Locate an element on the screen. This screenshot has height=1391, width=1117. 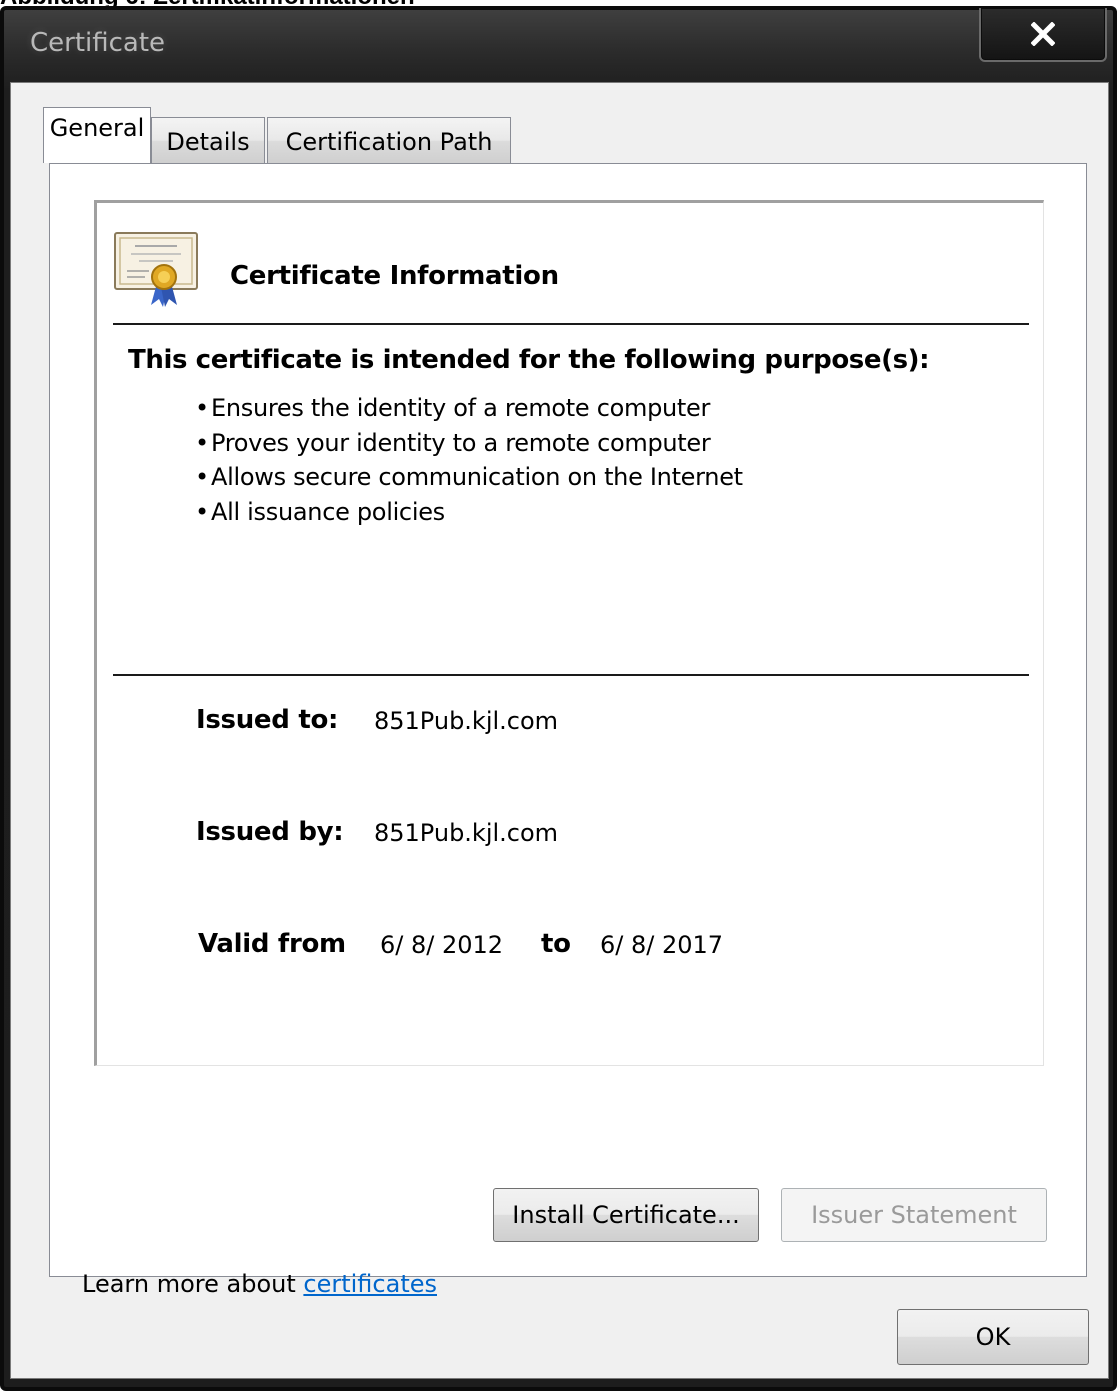
issuer-statement-button: Issuer Statement is located at coordinates (914, 1215).